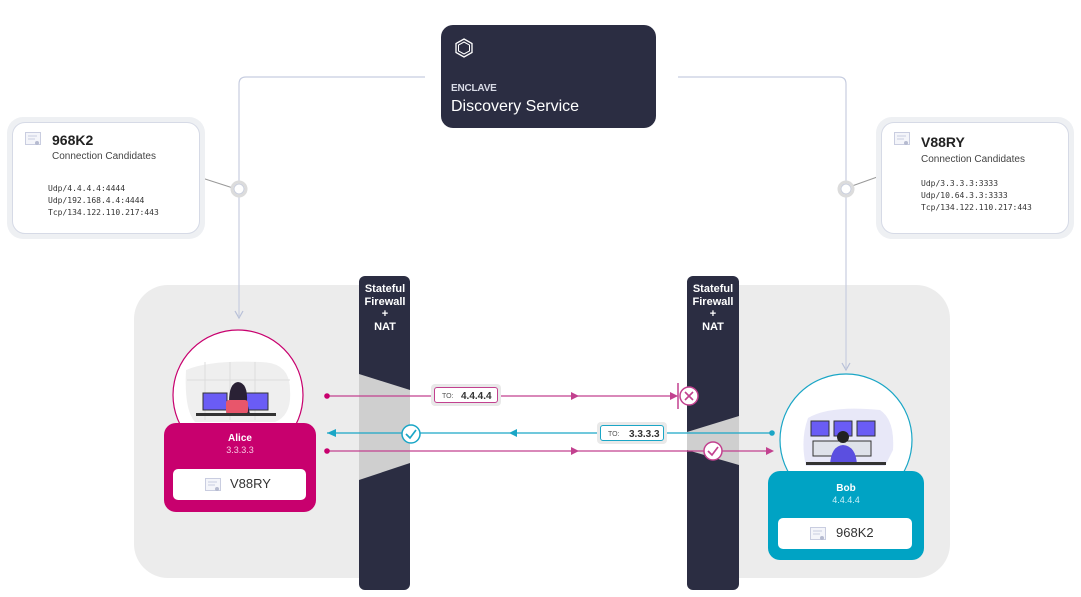 The image size is (1081, 597). I want to click on node-ip: 4.4.4.4, so click(846, 500).